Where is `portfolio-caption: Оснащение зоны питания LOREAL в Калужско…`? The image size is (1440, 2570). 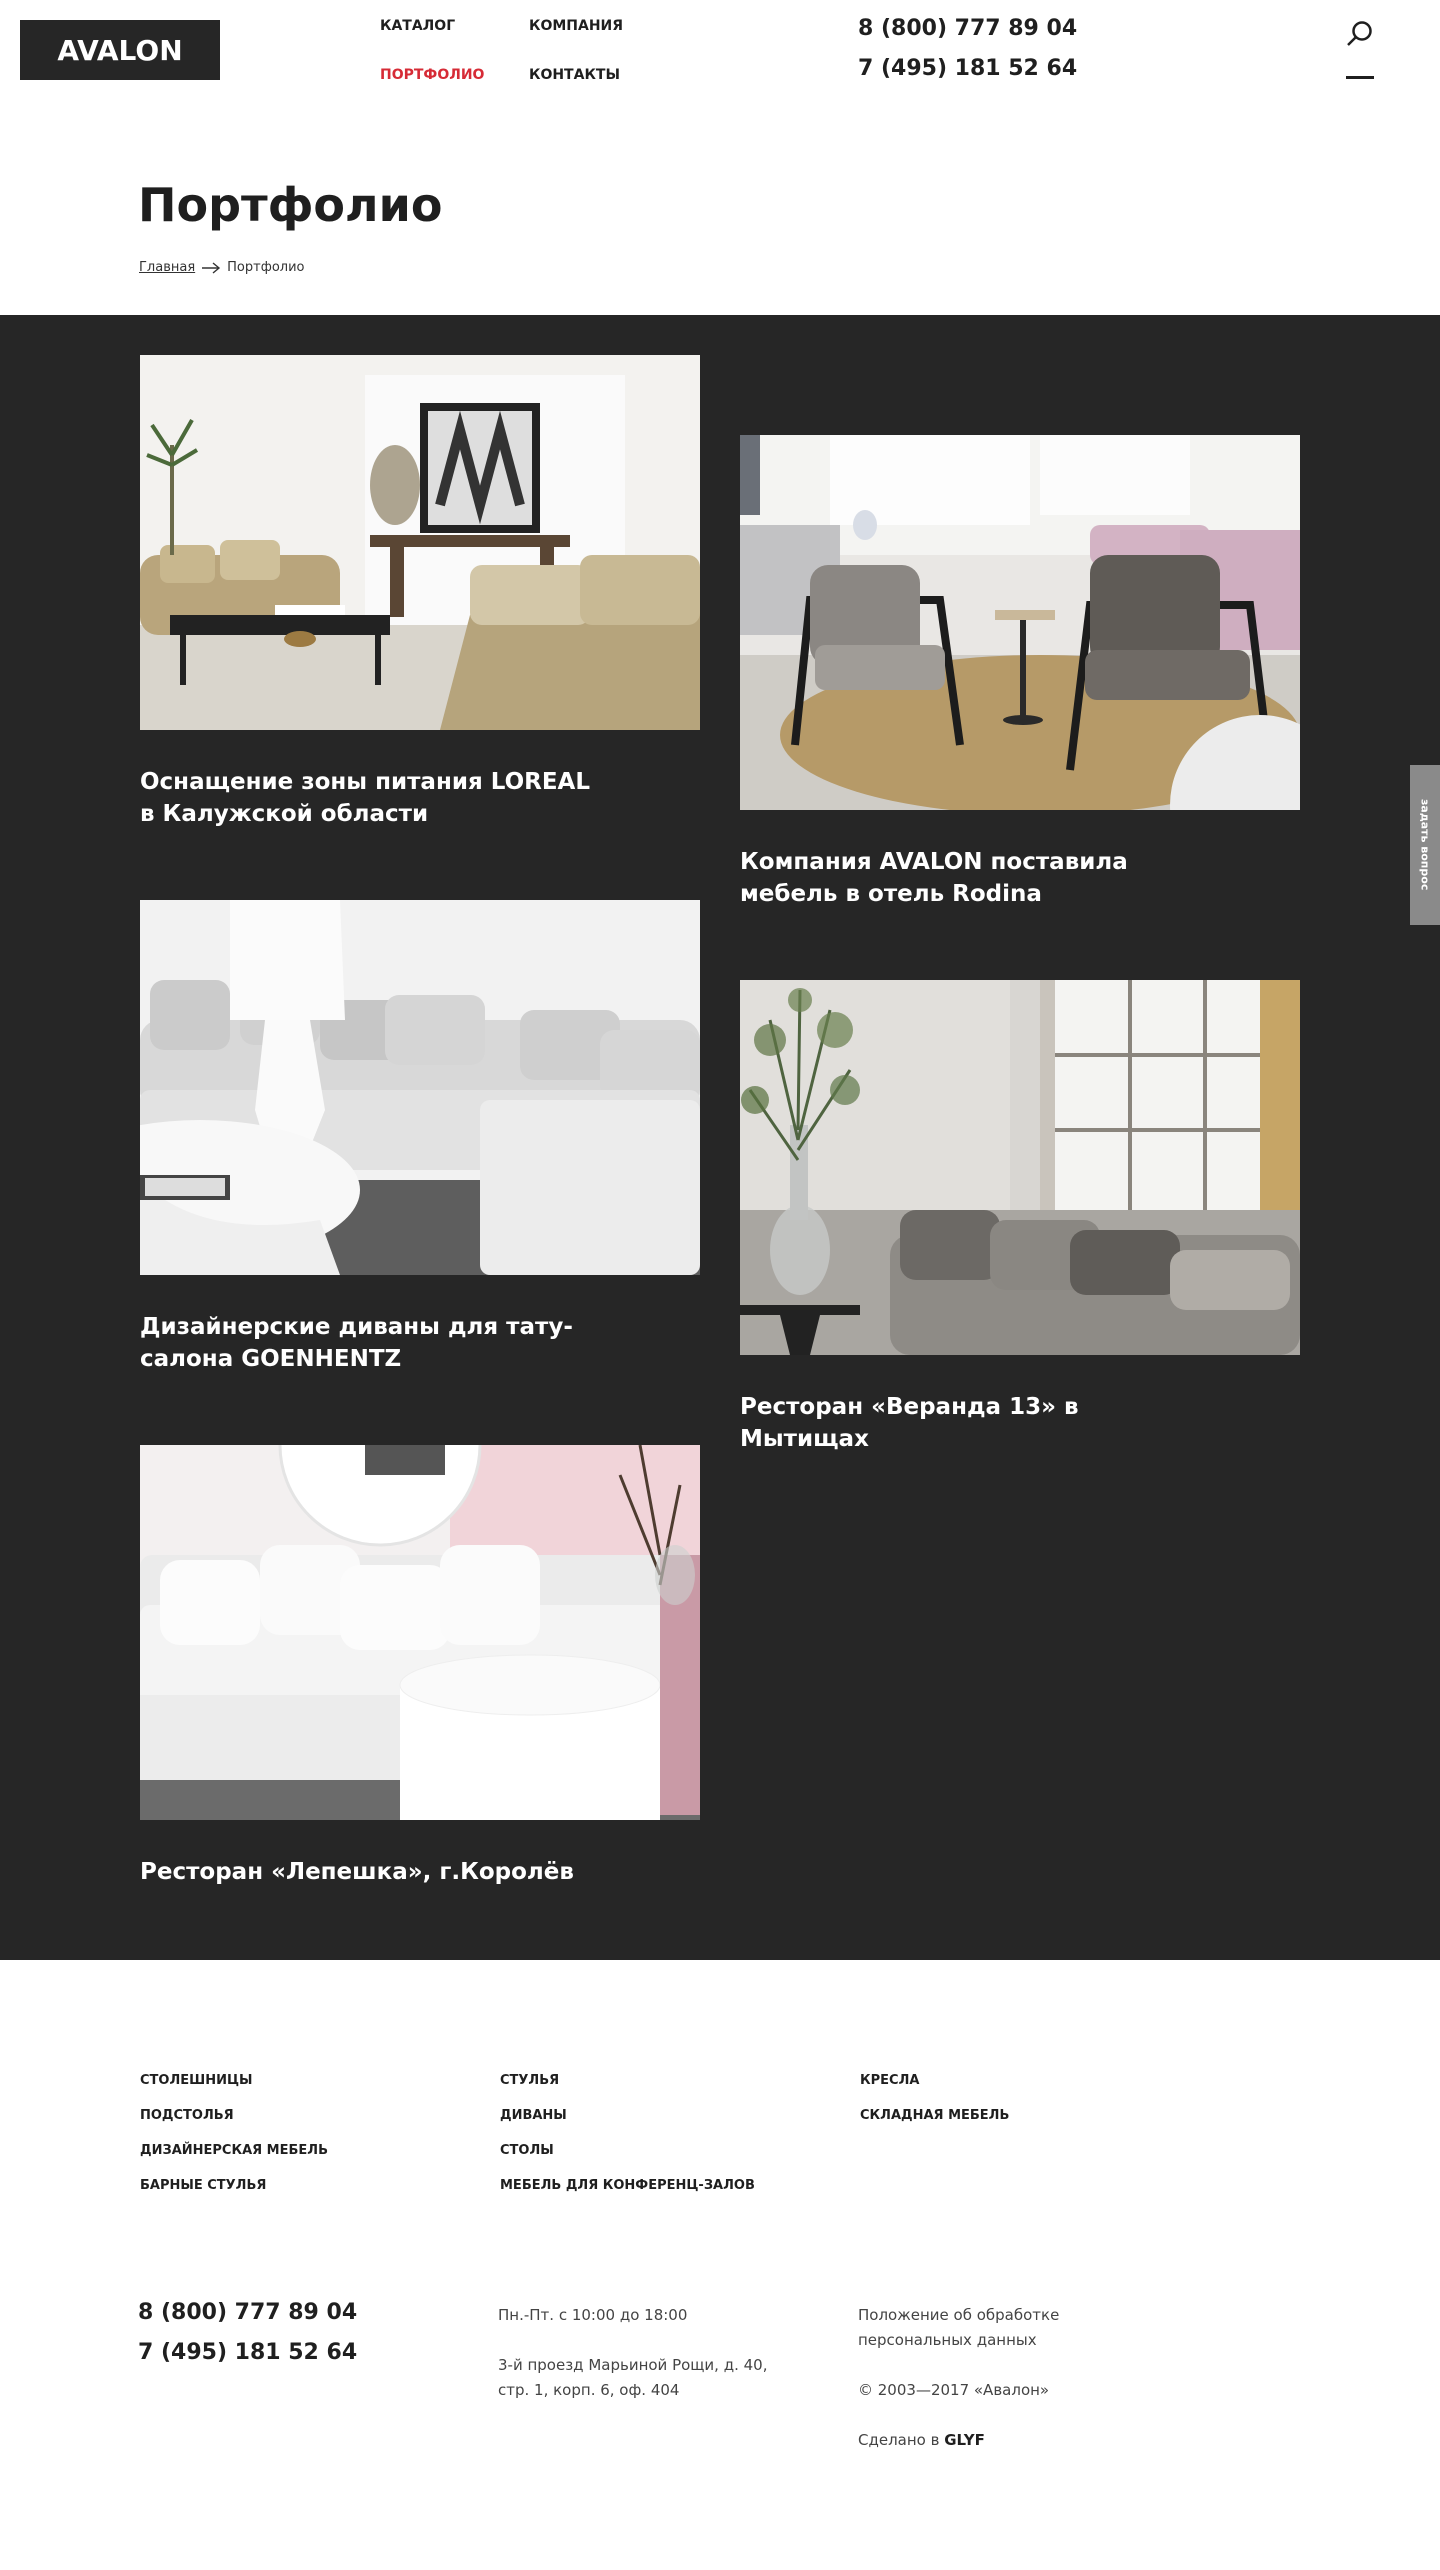 portfolio-caption: Оснащение зоны питания LOREAL в Калужско… is located at coordinates (370, 798).